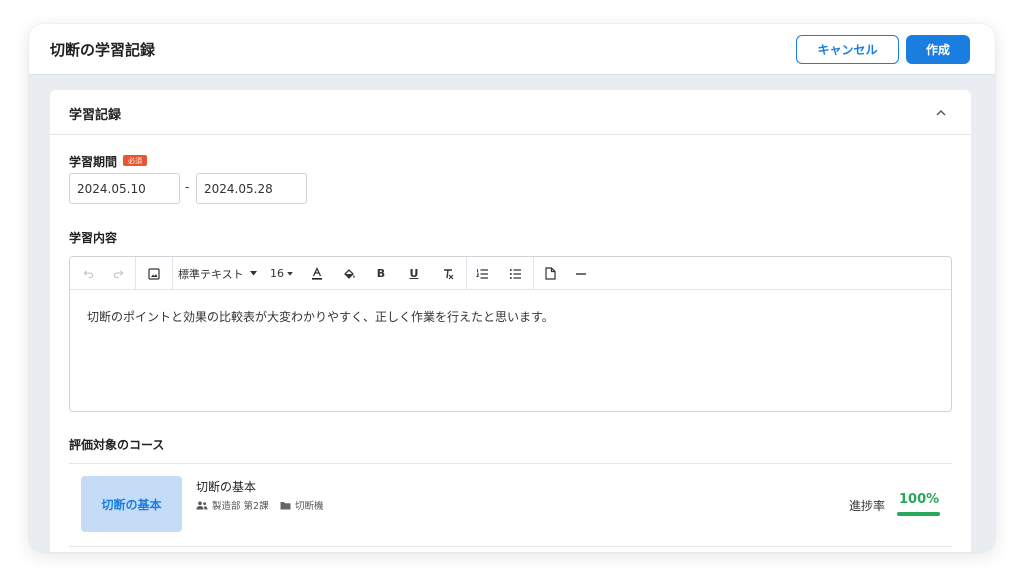 The width and height of the screenshot is (1024, 584). I want to click on undo-icon, so click(88, 273).